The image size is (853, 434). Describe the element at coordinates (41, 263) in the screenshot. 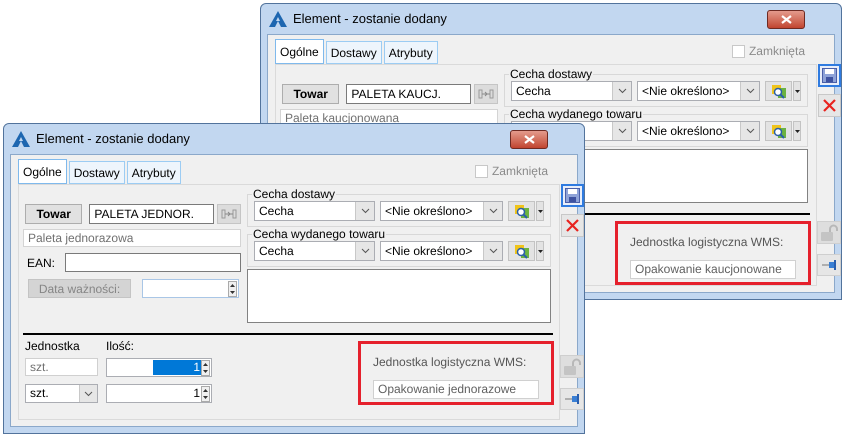

I see `ean-label: EAN:` at that location.